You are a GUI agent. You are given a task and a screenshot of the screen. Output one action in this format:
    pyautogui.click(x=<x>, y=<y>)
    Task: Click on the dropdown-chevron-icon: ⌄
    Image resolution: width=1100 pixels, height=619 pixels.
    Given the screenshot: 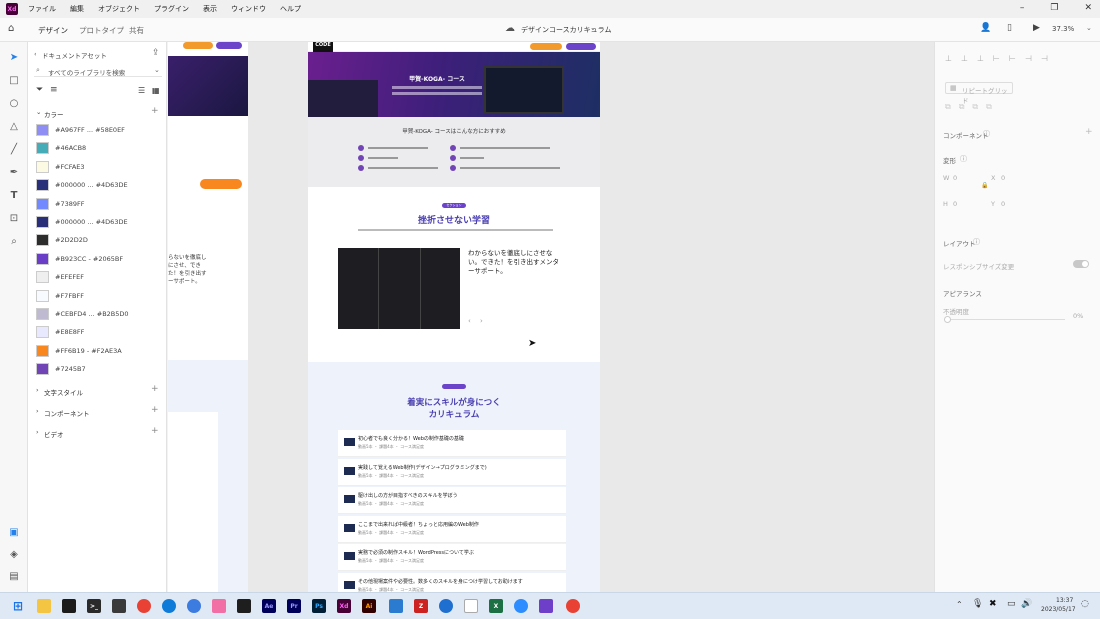 What is the action you would take?
    pyautogui.click(x=157, y=70)
    